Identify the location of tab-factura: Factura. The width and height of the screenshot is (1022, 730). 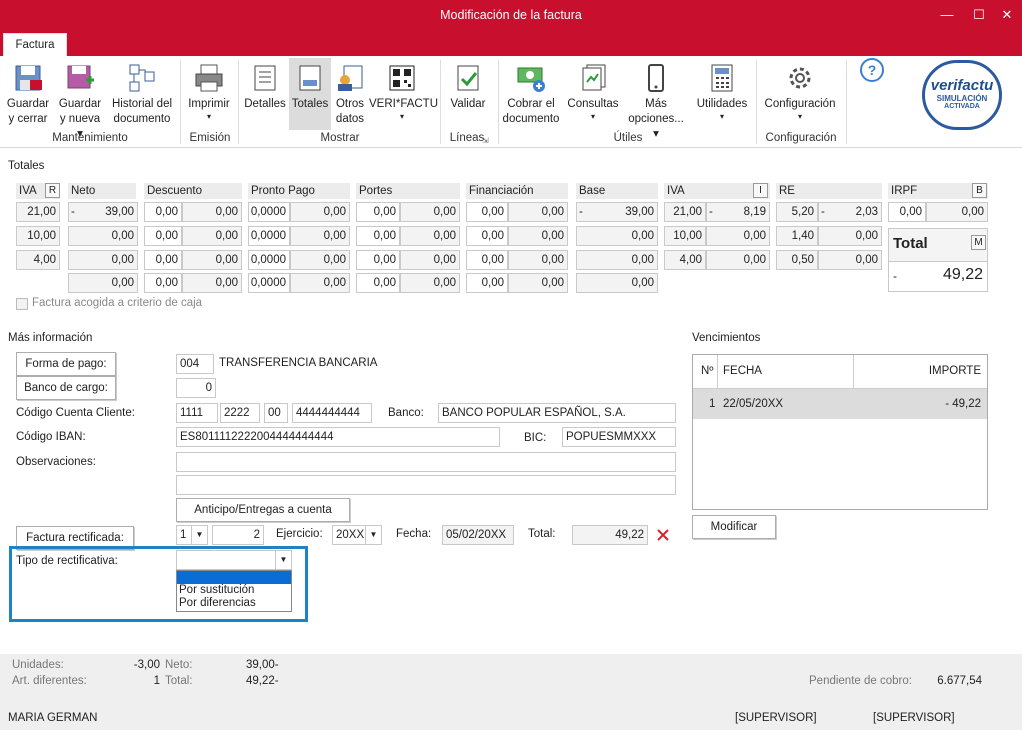
(35, 44).